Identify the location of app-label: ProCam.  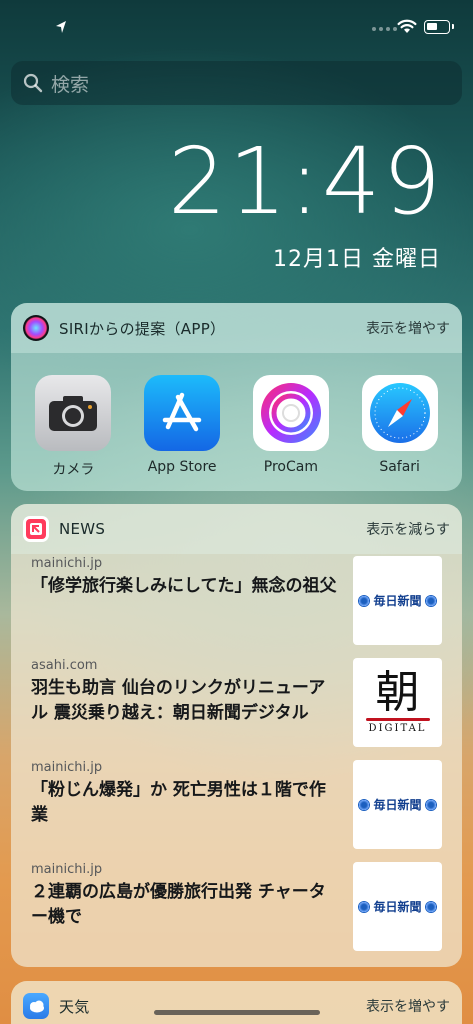
(290, 467).